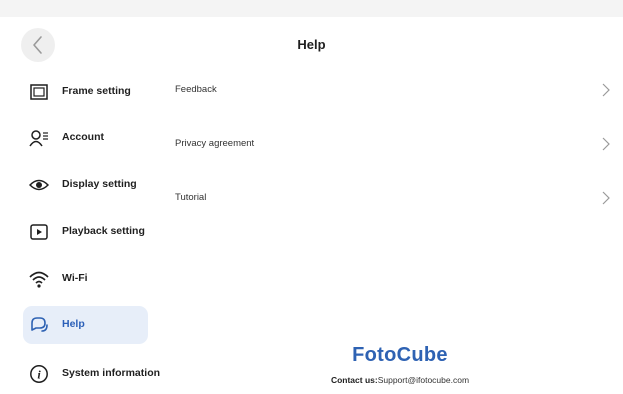 The image size is (623, 394). I want to click on sidebar-item-frame-setting: Frame setting, so click(85, 92).